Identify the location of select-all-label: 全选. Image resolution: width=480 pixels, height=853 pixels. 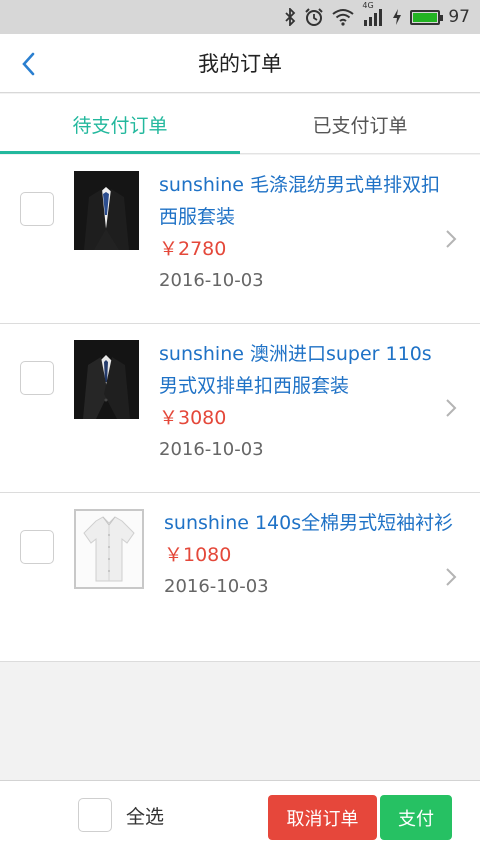
(145, 816).